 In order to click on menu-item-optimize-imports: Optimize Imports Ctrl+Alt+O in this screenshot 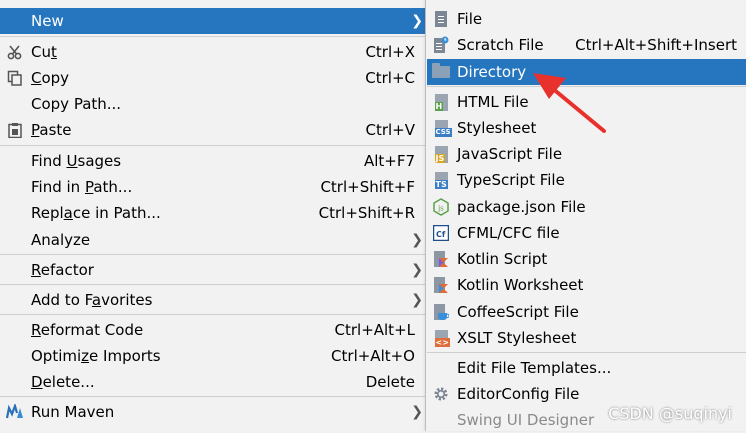, I will do `click(215, 356)`.